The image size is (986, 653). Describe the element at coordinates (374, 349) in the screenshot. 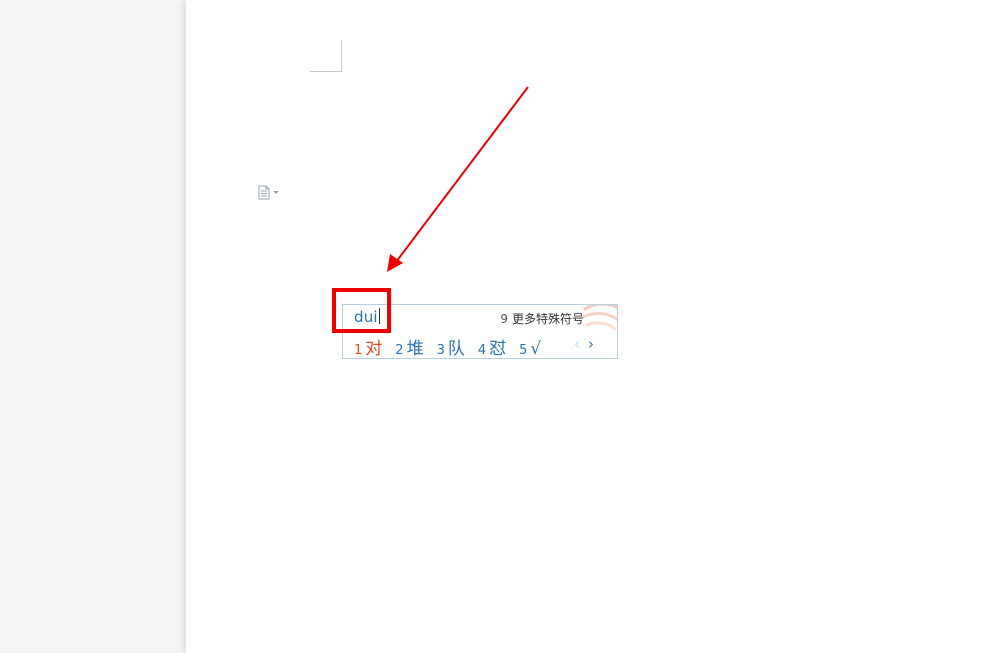

I see `candidate-text: 对` at that location.